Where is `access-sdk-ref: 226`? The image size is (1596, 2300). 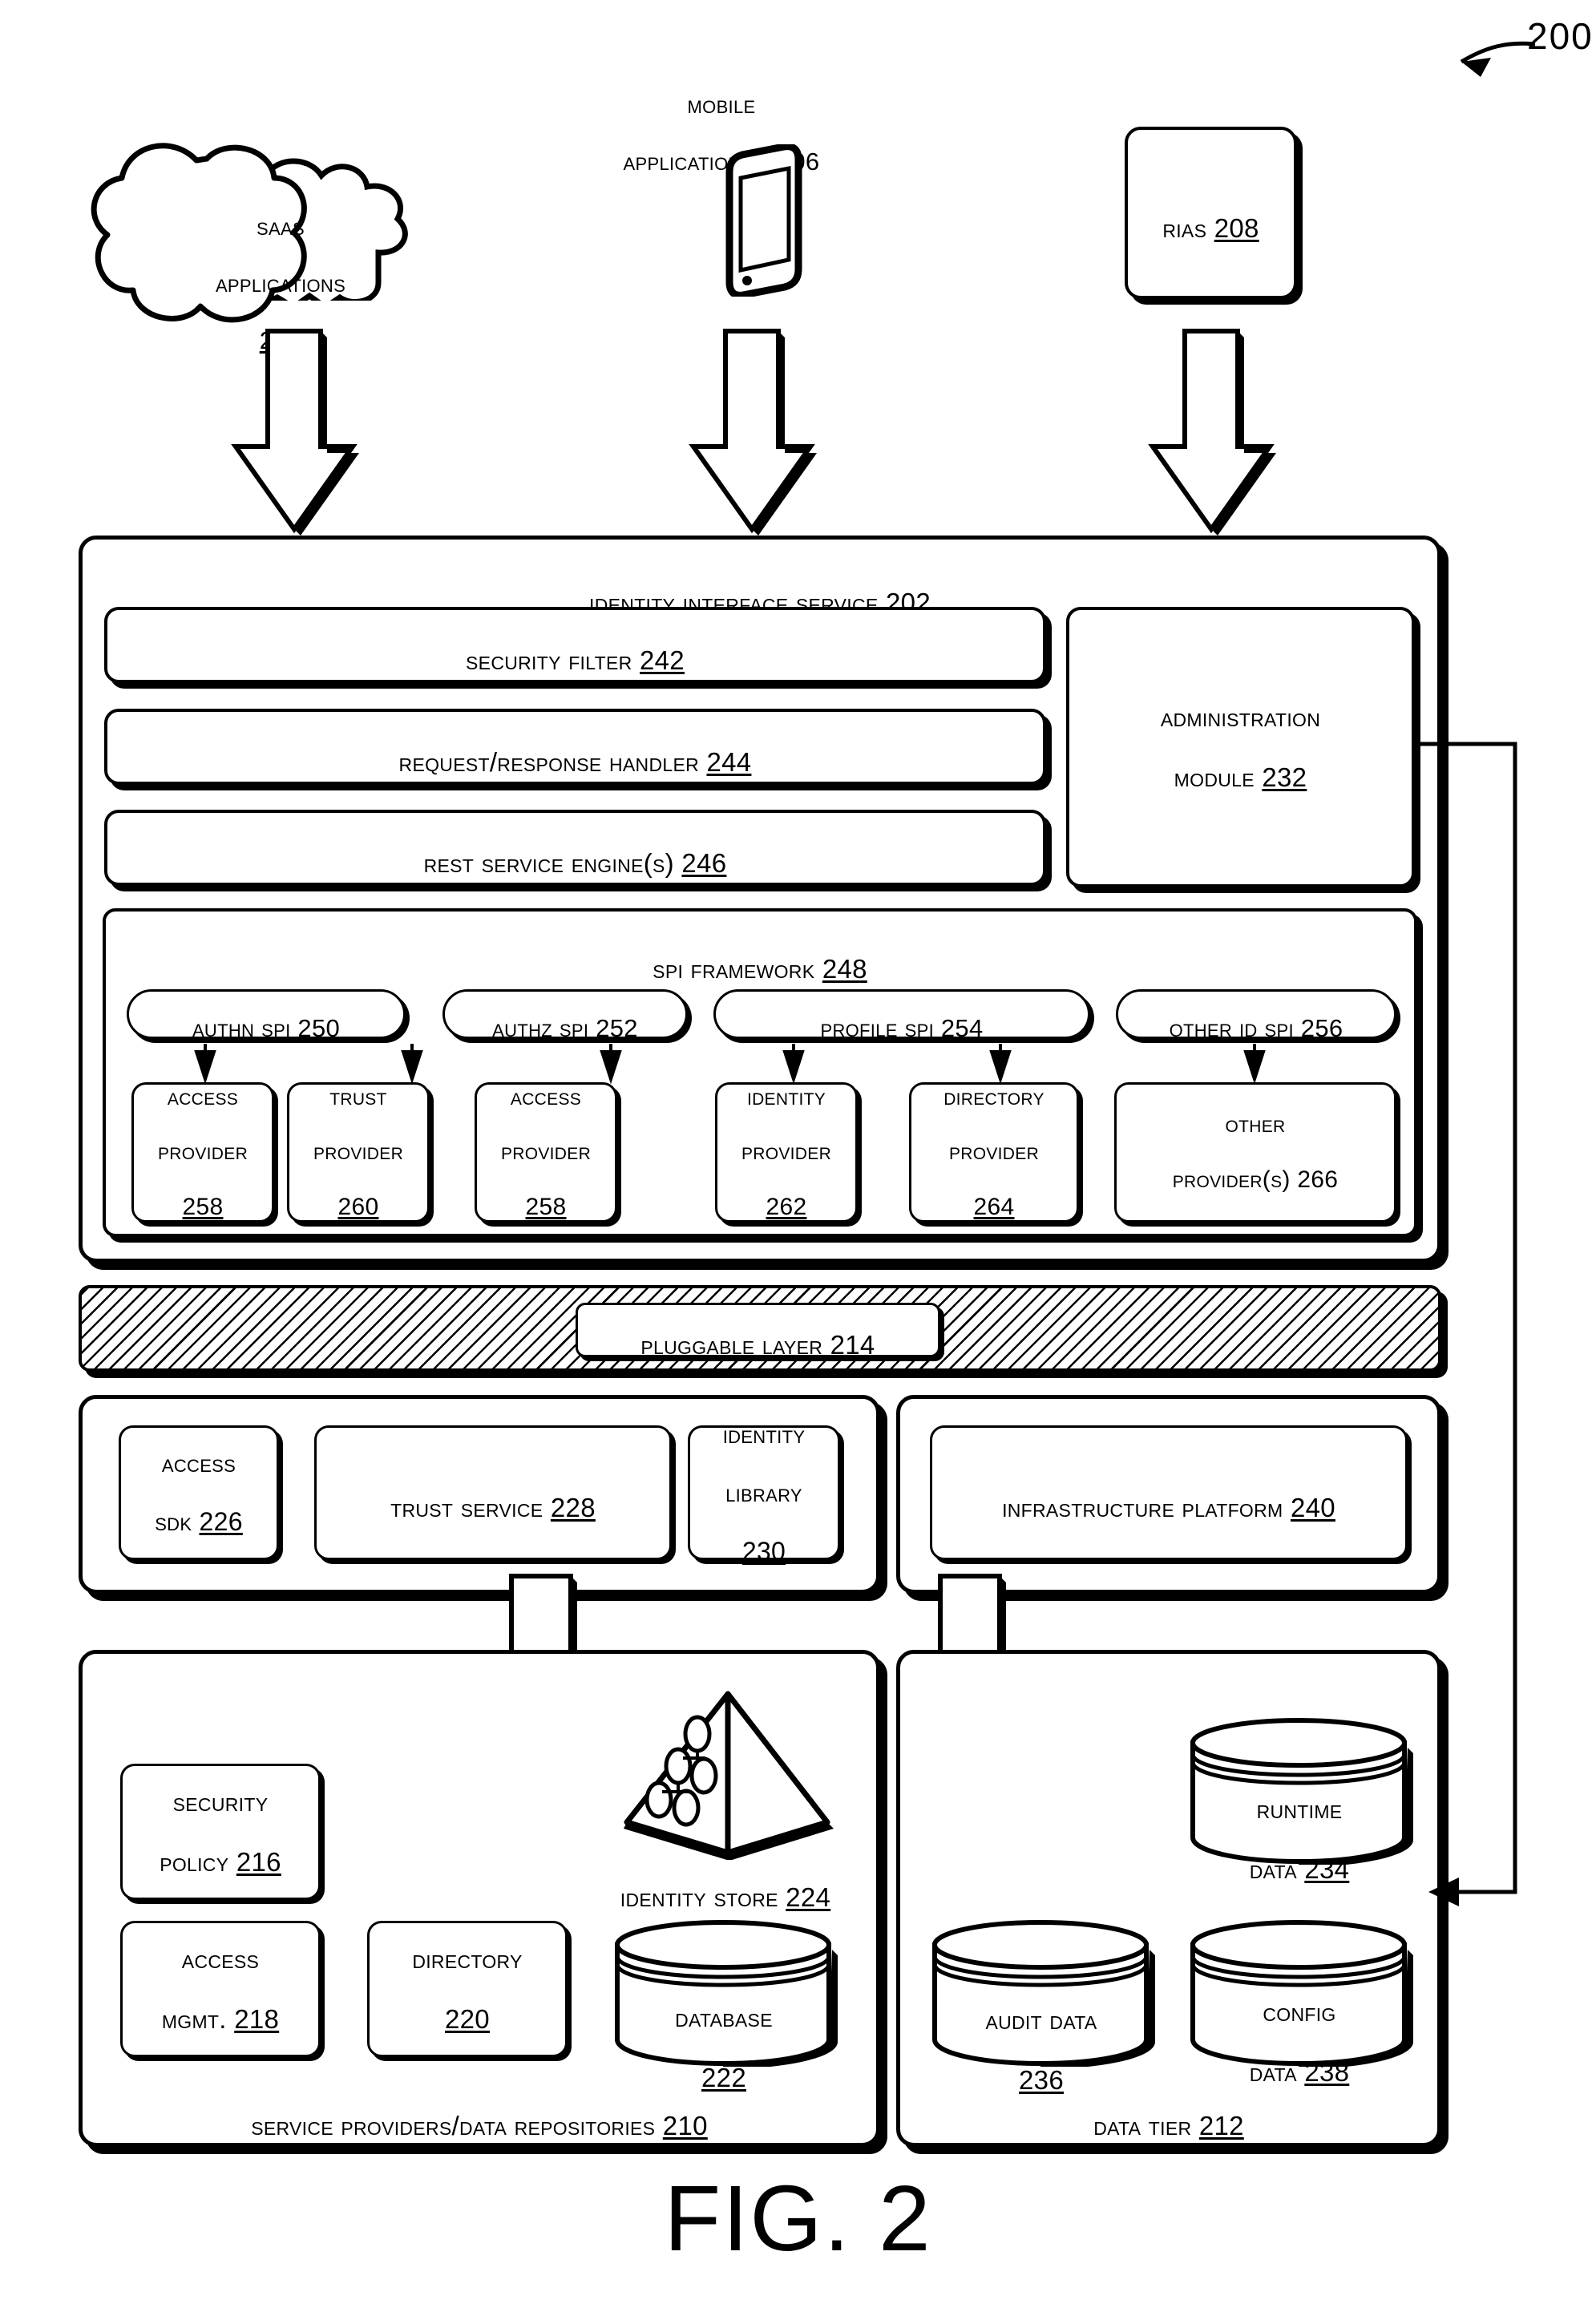 access-sdk-ref: 226 is located at coordinates (221, 1522).